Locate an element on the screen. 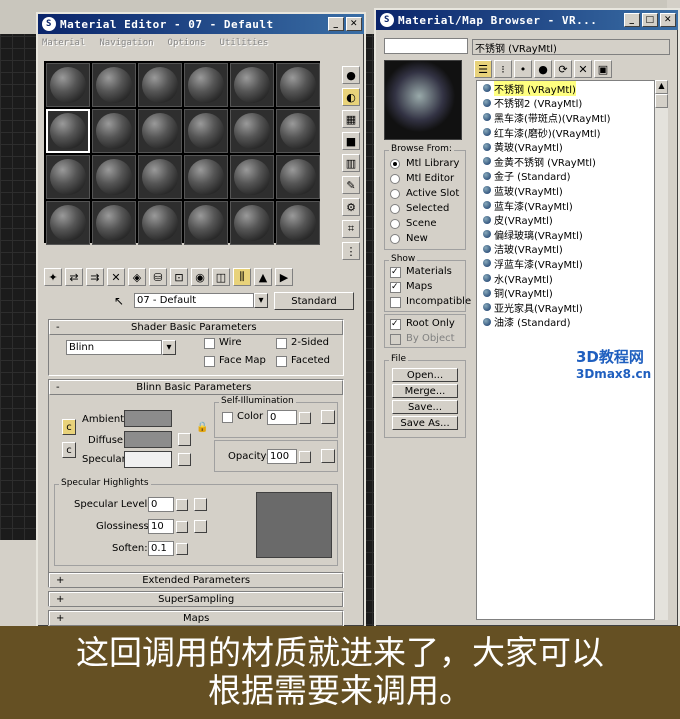 The height and width of the screenshot is (719, 680). by-object-checkbox is located at coordinates (395, 339).